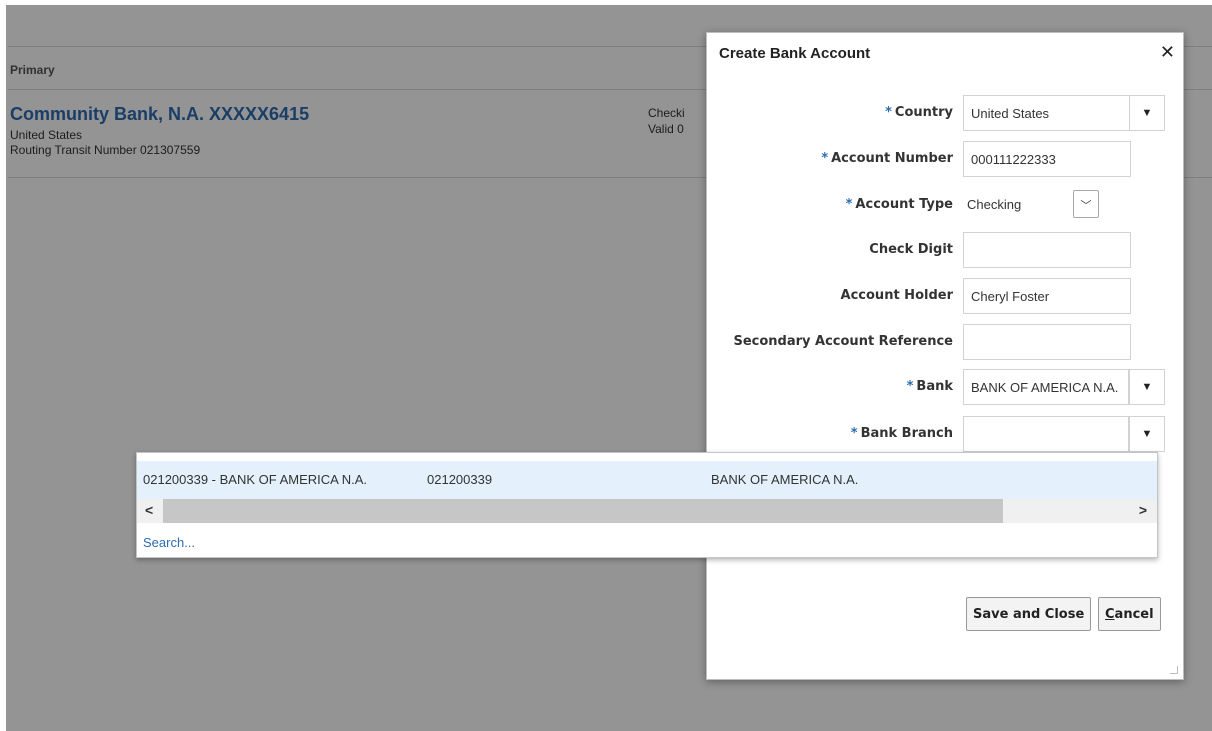  Describe the element at coordinates (887, 158) in the screenshot. I see `account-number-label: * Account Number` at that location.